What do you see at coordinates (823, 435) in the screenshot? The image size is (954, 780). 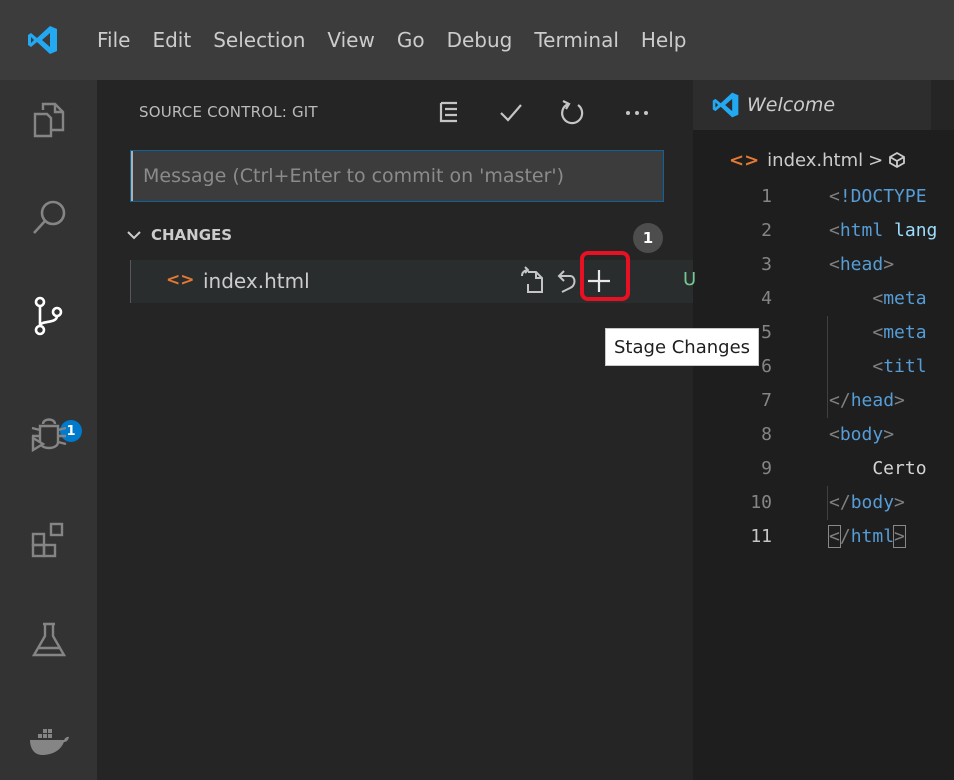 I see `code-line: 8 <body>` at bounding box center [823, 435].